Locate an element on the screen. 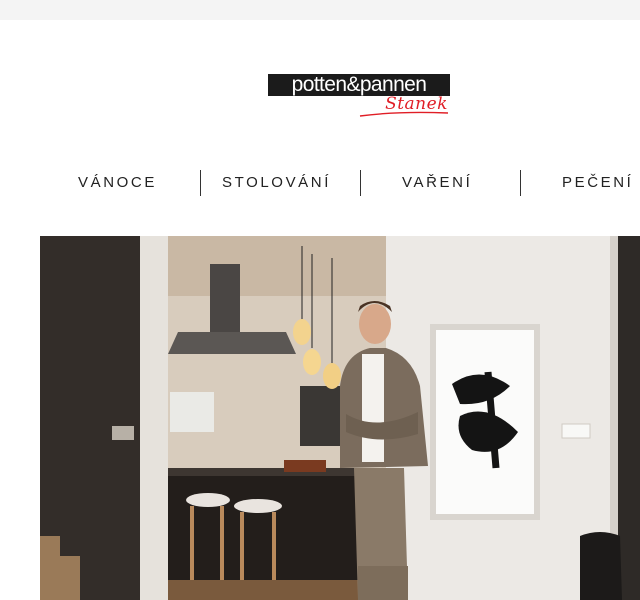  nav-item-stolovani: STOLOVÁNÍ is located at coordinates (276, 182).